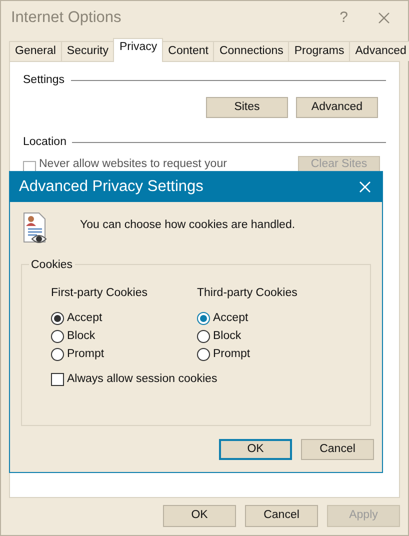 This screenshot has width=409, height=536. Describe the element at coordinates (247, 107) in the screenshot. I see `settings-button: Sites` at that location.